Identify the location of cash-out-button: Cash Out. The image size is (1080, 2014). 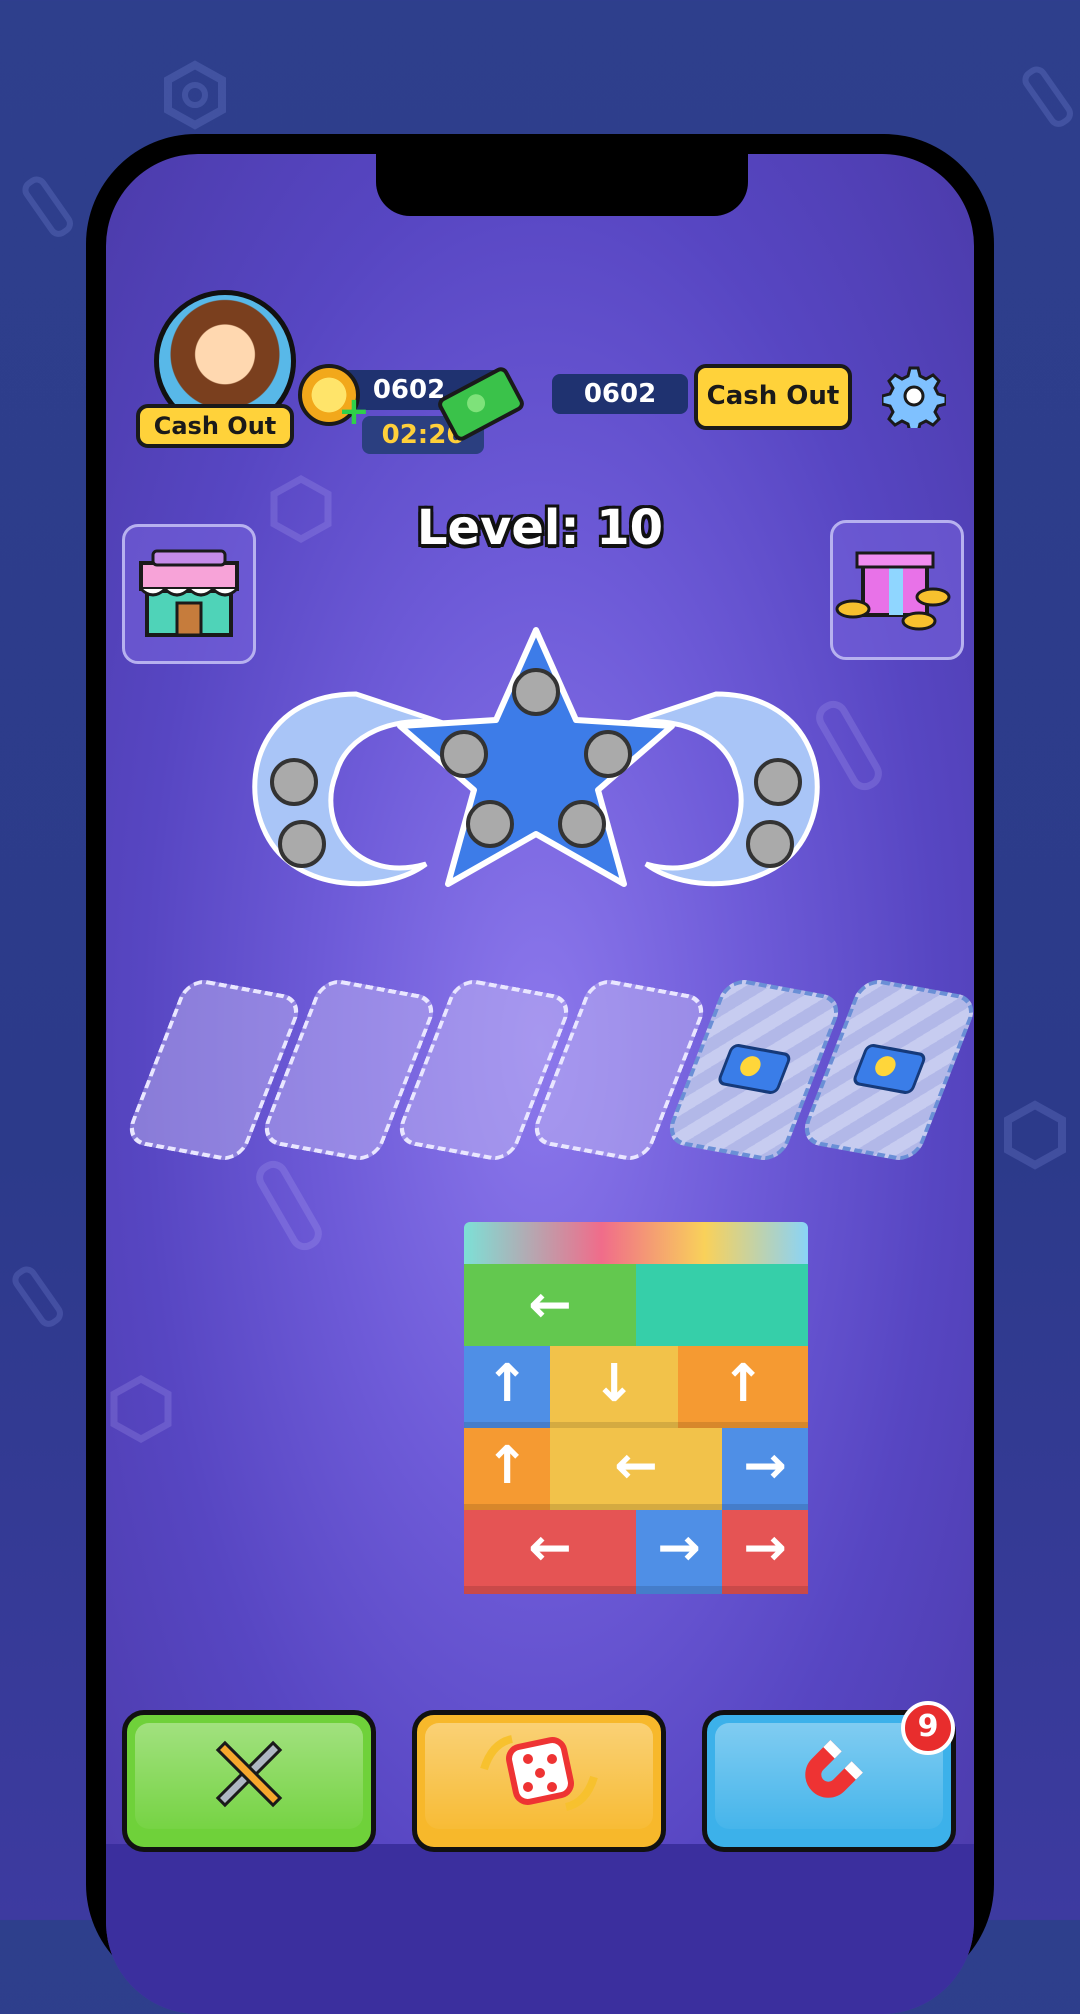
(773, 397).